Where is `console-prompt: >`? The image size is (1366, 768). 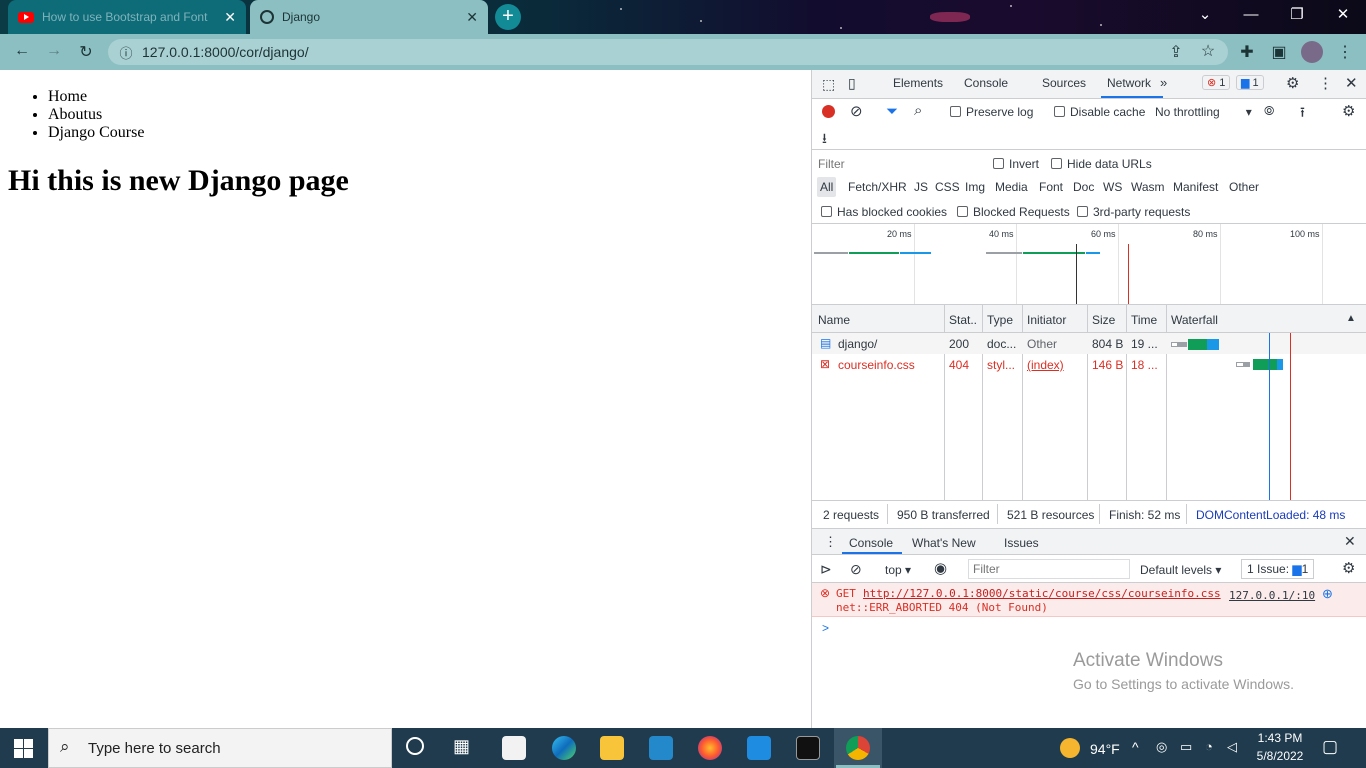
console-prompt: > is located at coordinates (825, 628).